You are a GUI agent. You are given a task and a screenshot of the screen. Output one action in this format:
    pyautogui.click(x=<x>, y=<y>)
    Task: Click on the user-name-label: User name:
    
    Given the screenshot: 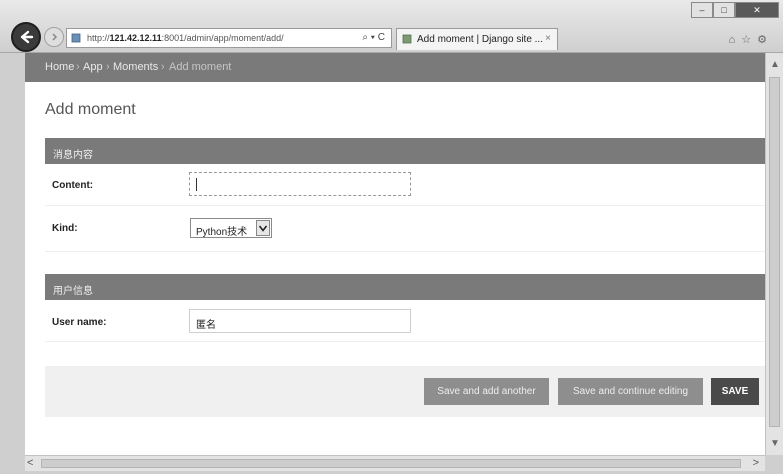 What is the action you would take?
    pyautogui.click(x=79, y=322)
    